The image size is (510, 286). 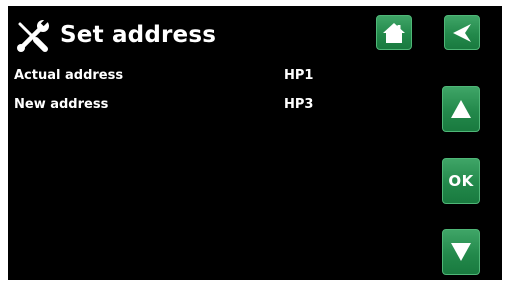 I want to click on home-button, so click(x=394, y=32).